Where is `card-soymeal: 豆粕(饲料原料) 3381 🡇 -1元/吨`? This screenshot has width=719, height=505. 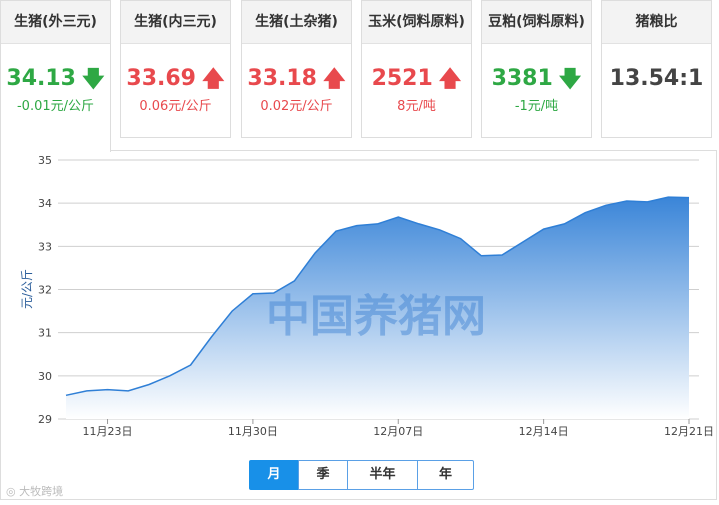
card-soymeal: 豆粕(饲料原料) 3381 🡇 -1元/吨 is located at coordinates (536, 69).